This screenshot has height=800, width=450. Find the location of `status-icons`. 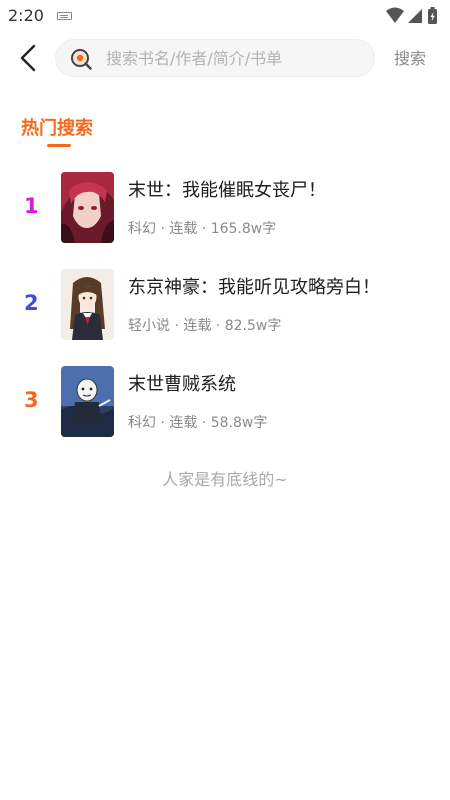

status-icons is located at coordinates (413, 16).